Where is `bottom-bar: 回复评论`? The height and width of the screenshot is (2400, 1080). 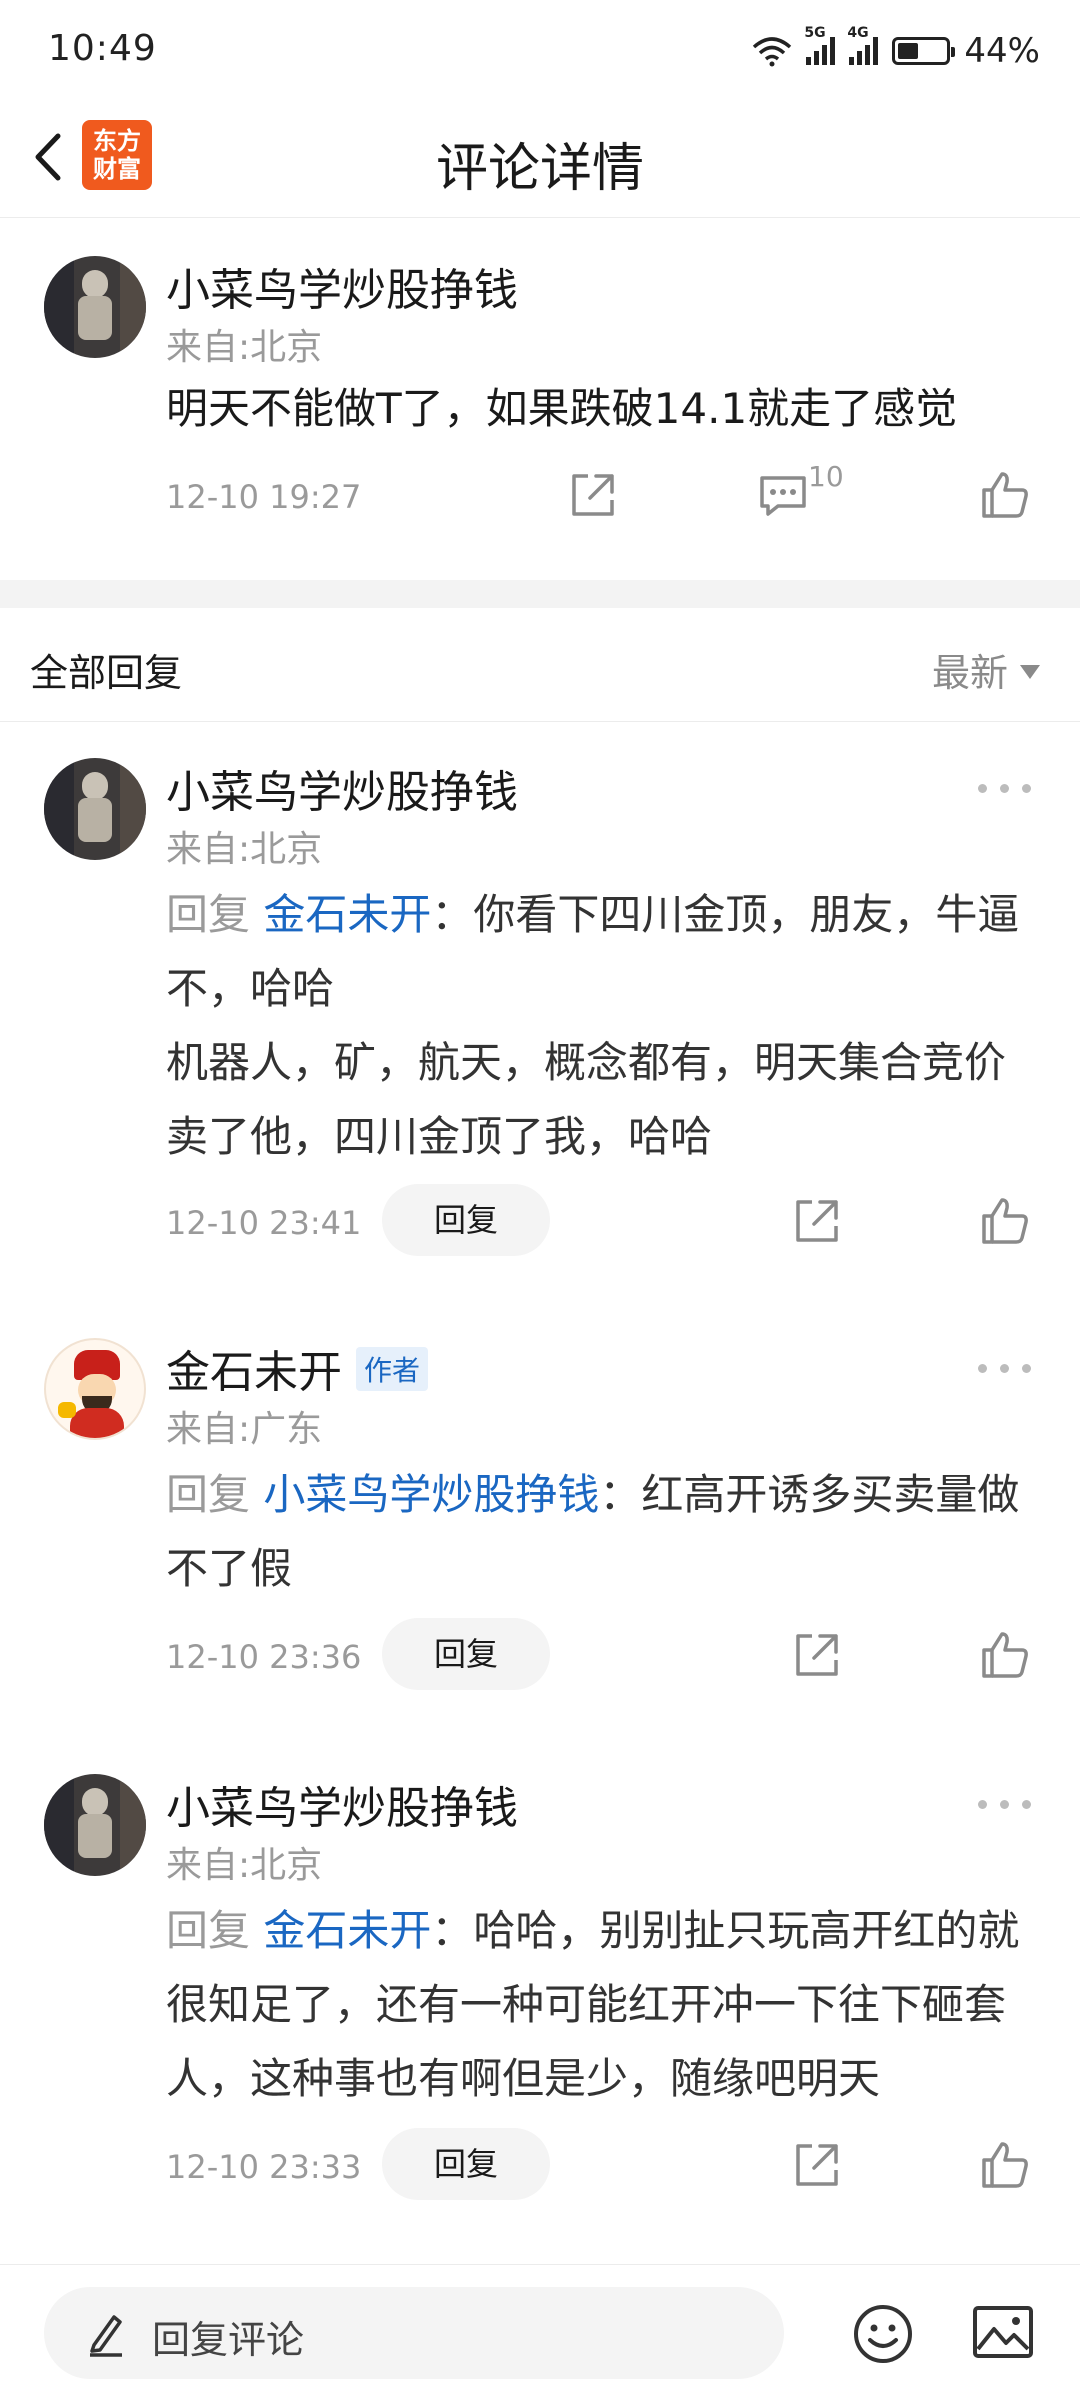 bottom-bar: 回复评论 is located at coordinates (540, 2332).